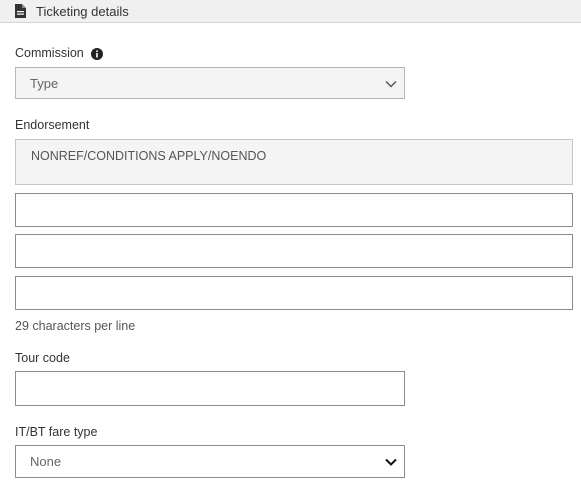 Image resolution: width=581 pixels, height=482 pixels. What do you see at coordinates (210, 388) in the screenshot?
I see `tour-code-input` at bounding box center [210, 388].